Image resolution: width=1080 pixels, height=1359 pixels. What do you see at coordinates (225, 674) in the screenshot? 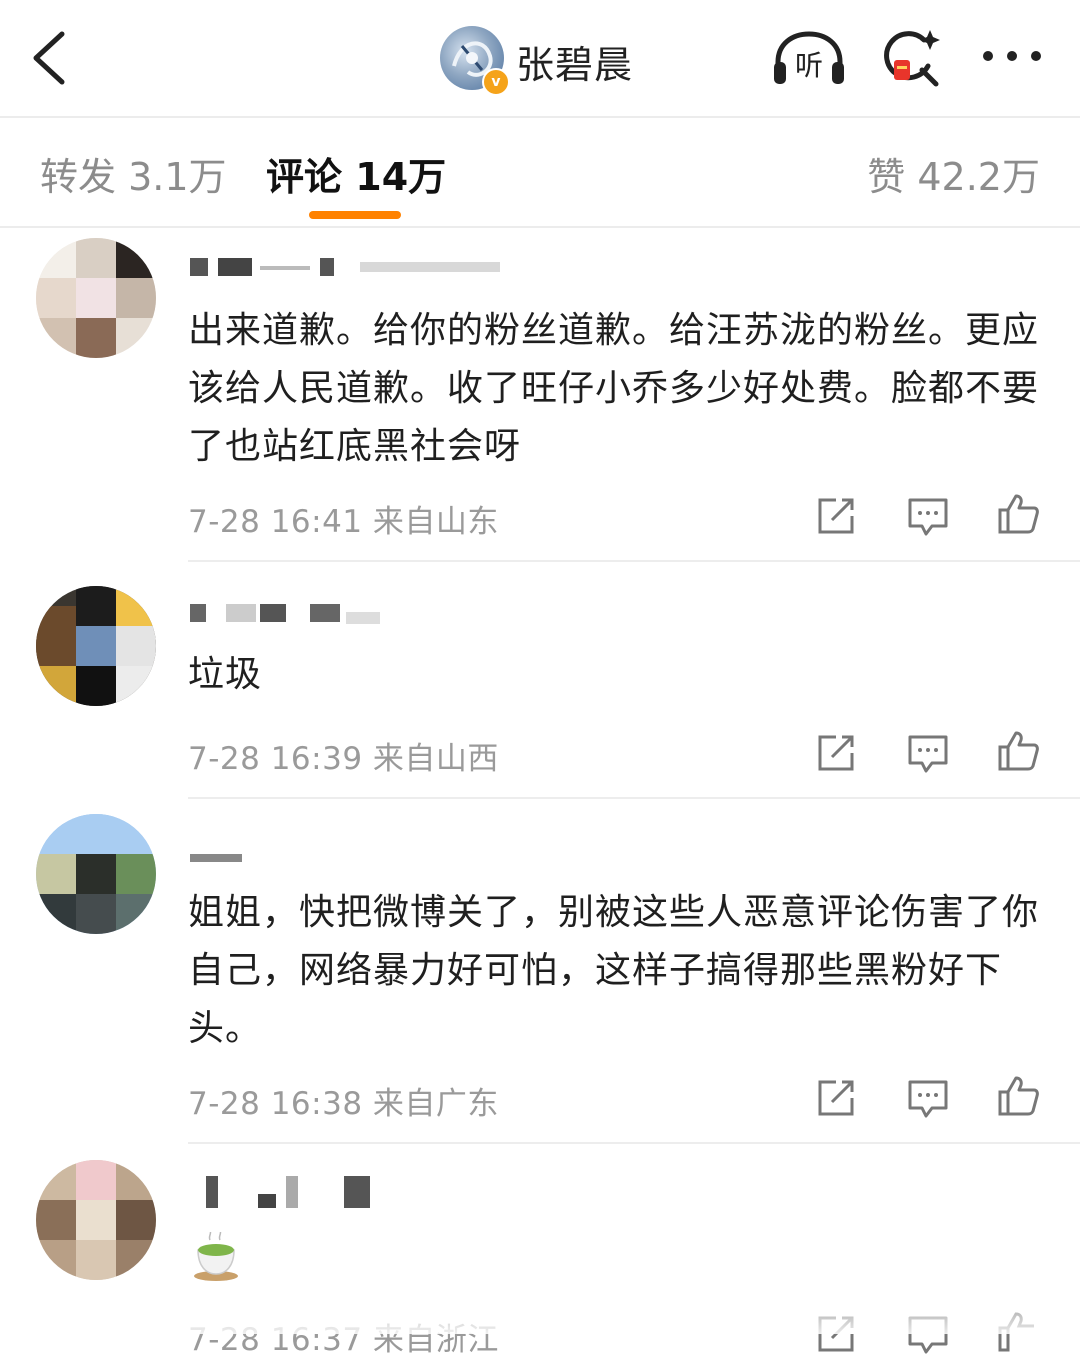
I see `comment-text: 垃圾` at bounding box center [225, 674].